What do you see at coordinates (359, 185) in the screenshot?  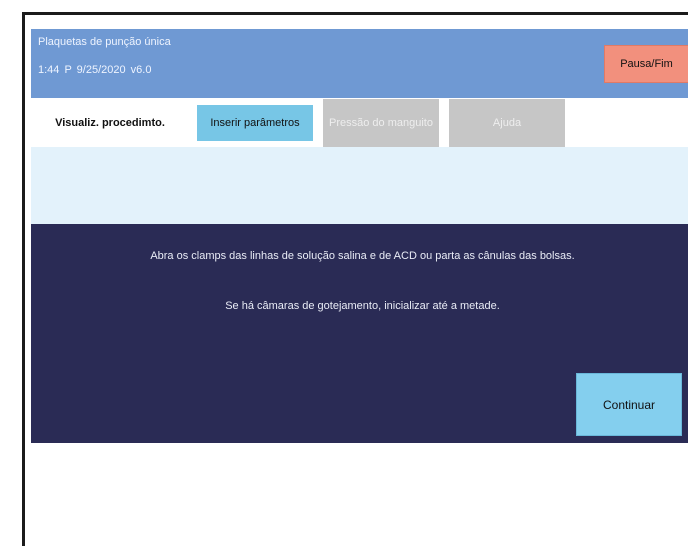 I see `info-bar` at bounding box center [359, 185].